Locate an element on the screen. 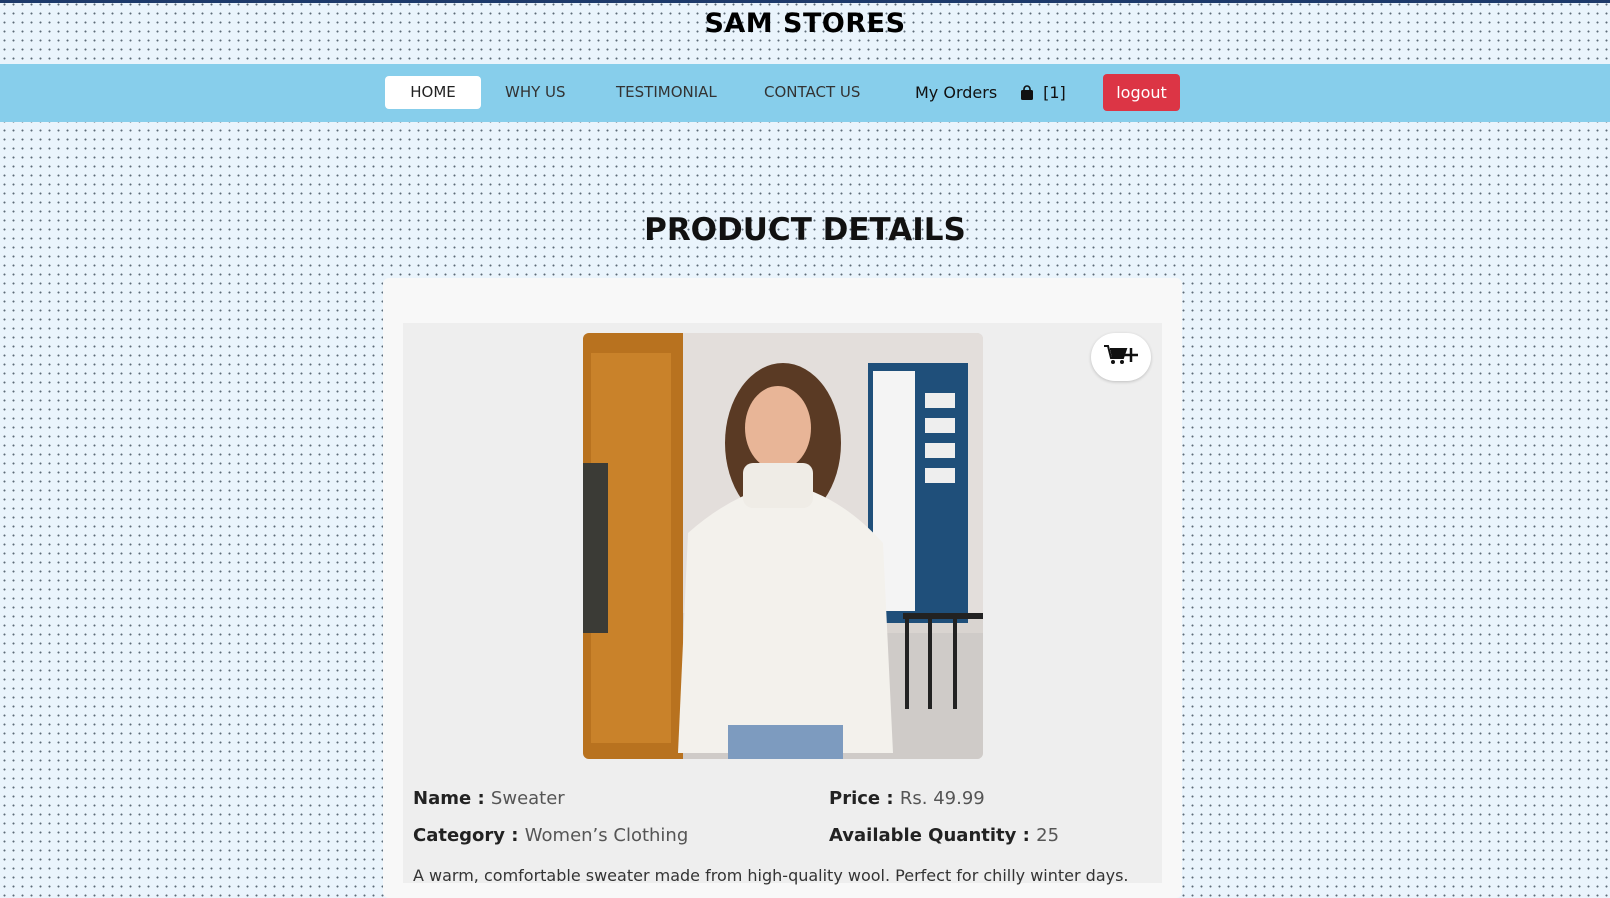 Image resolution: width=1610 pixels, height=898 pixels. product-quantity: Available Quantity : 25 is located at coordinates (944, 835).